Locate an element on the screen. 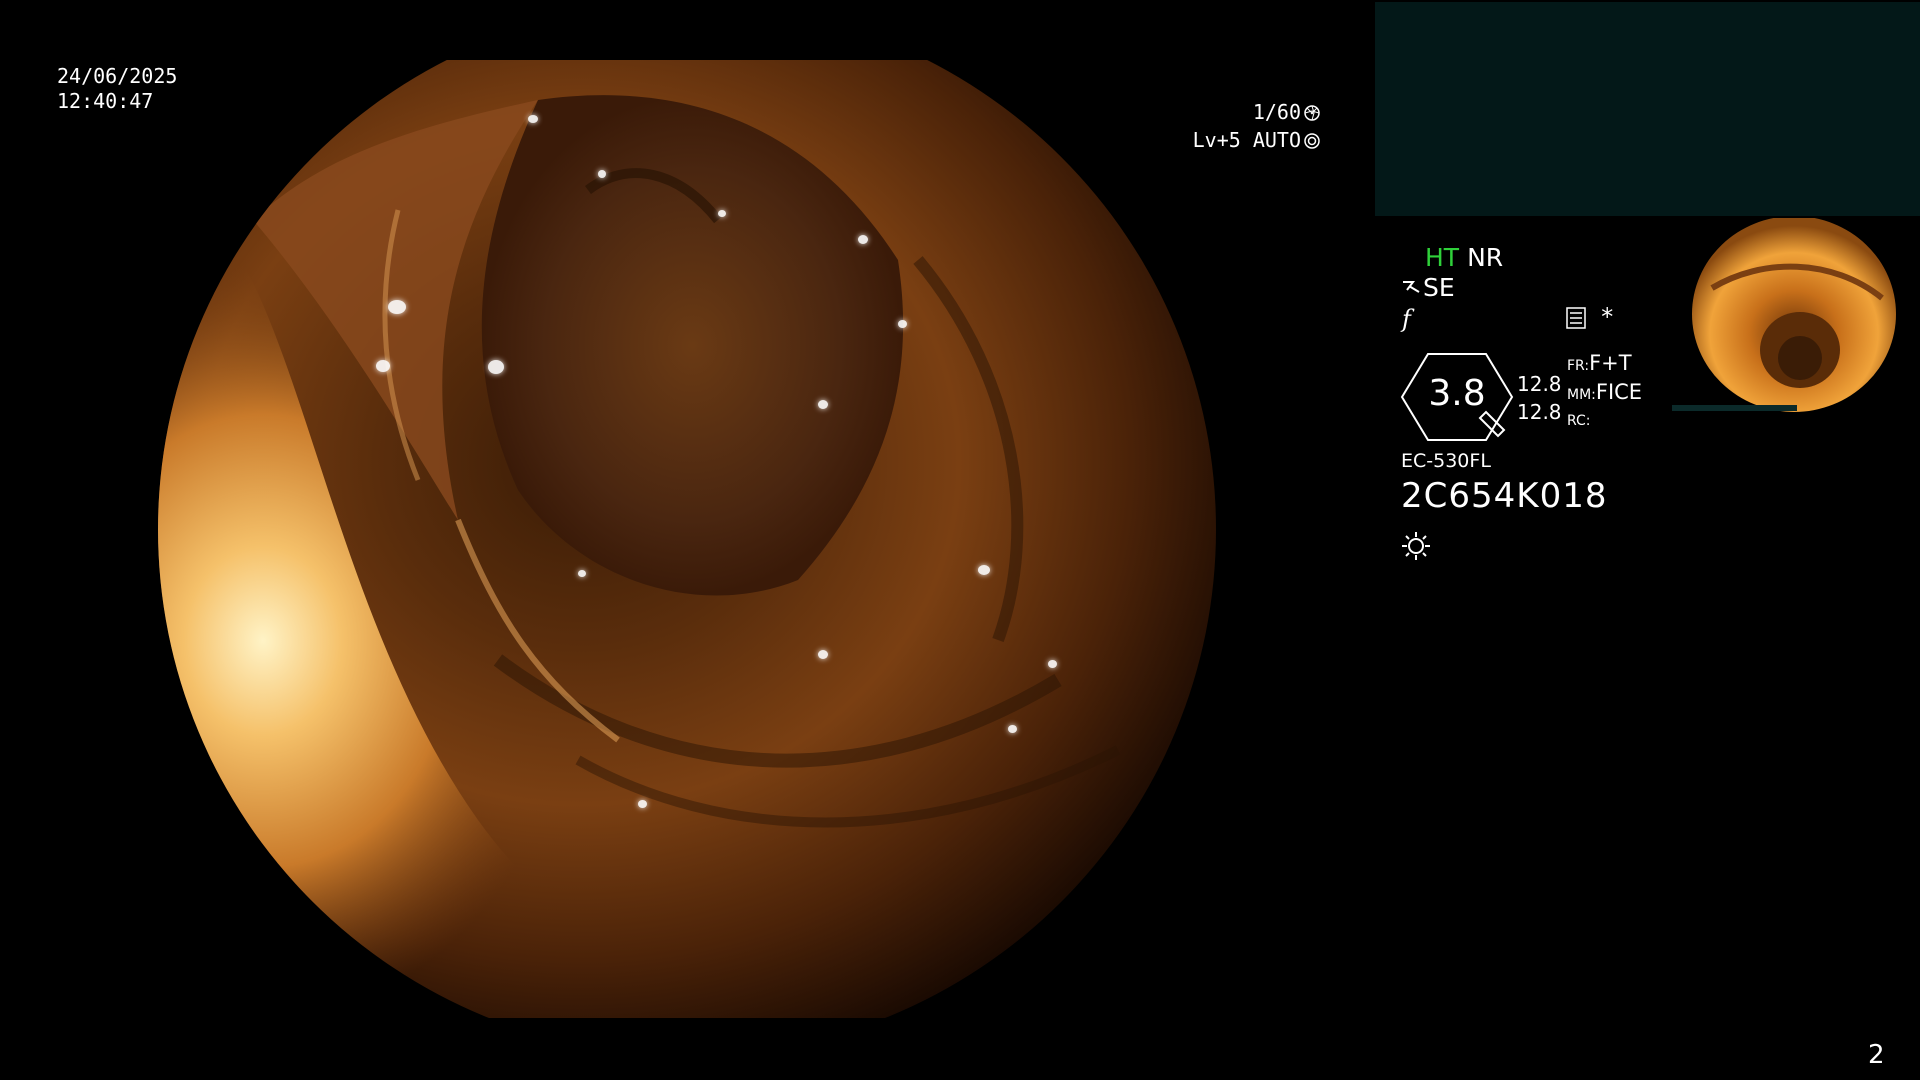  aperture-icon is located at coordinates (1312, 113).